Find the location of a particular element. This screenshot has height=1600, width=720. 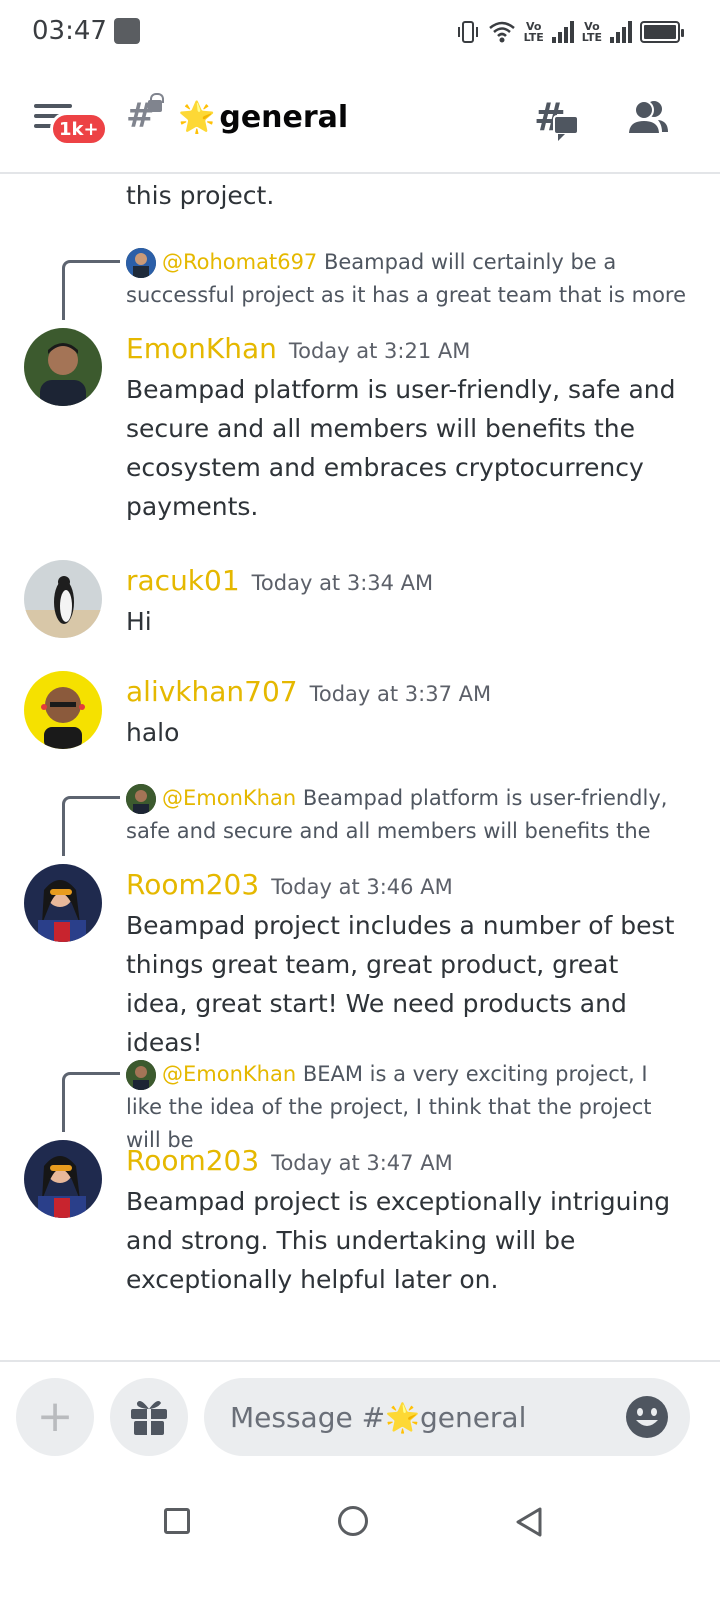

channel-title: 🌟 general is located at coordinates (263, 117).